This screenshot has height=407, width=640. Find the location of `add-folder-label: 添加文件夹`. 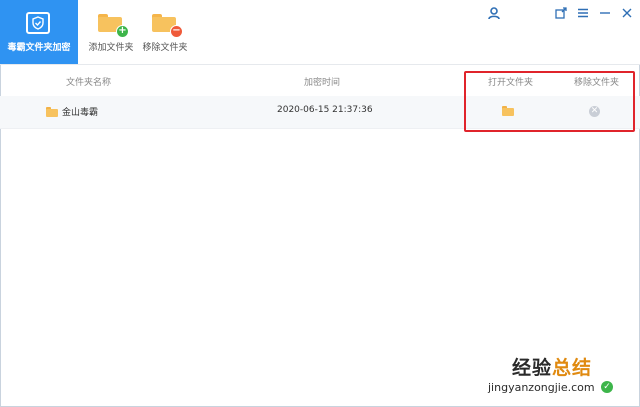

add-folder-label: 添加文件夹 is located at coordinates (111, 48).